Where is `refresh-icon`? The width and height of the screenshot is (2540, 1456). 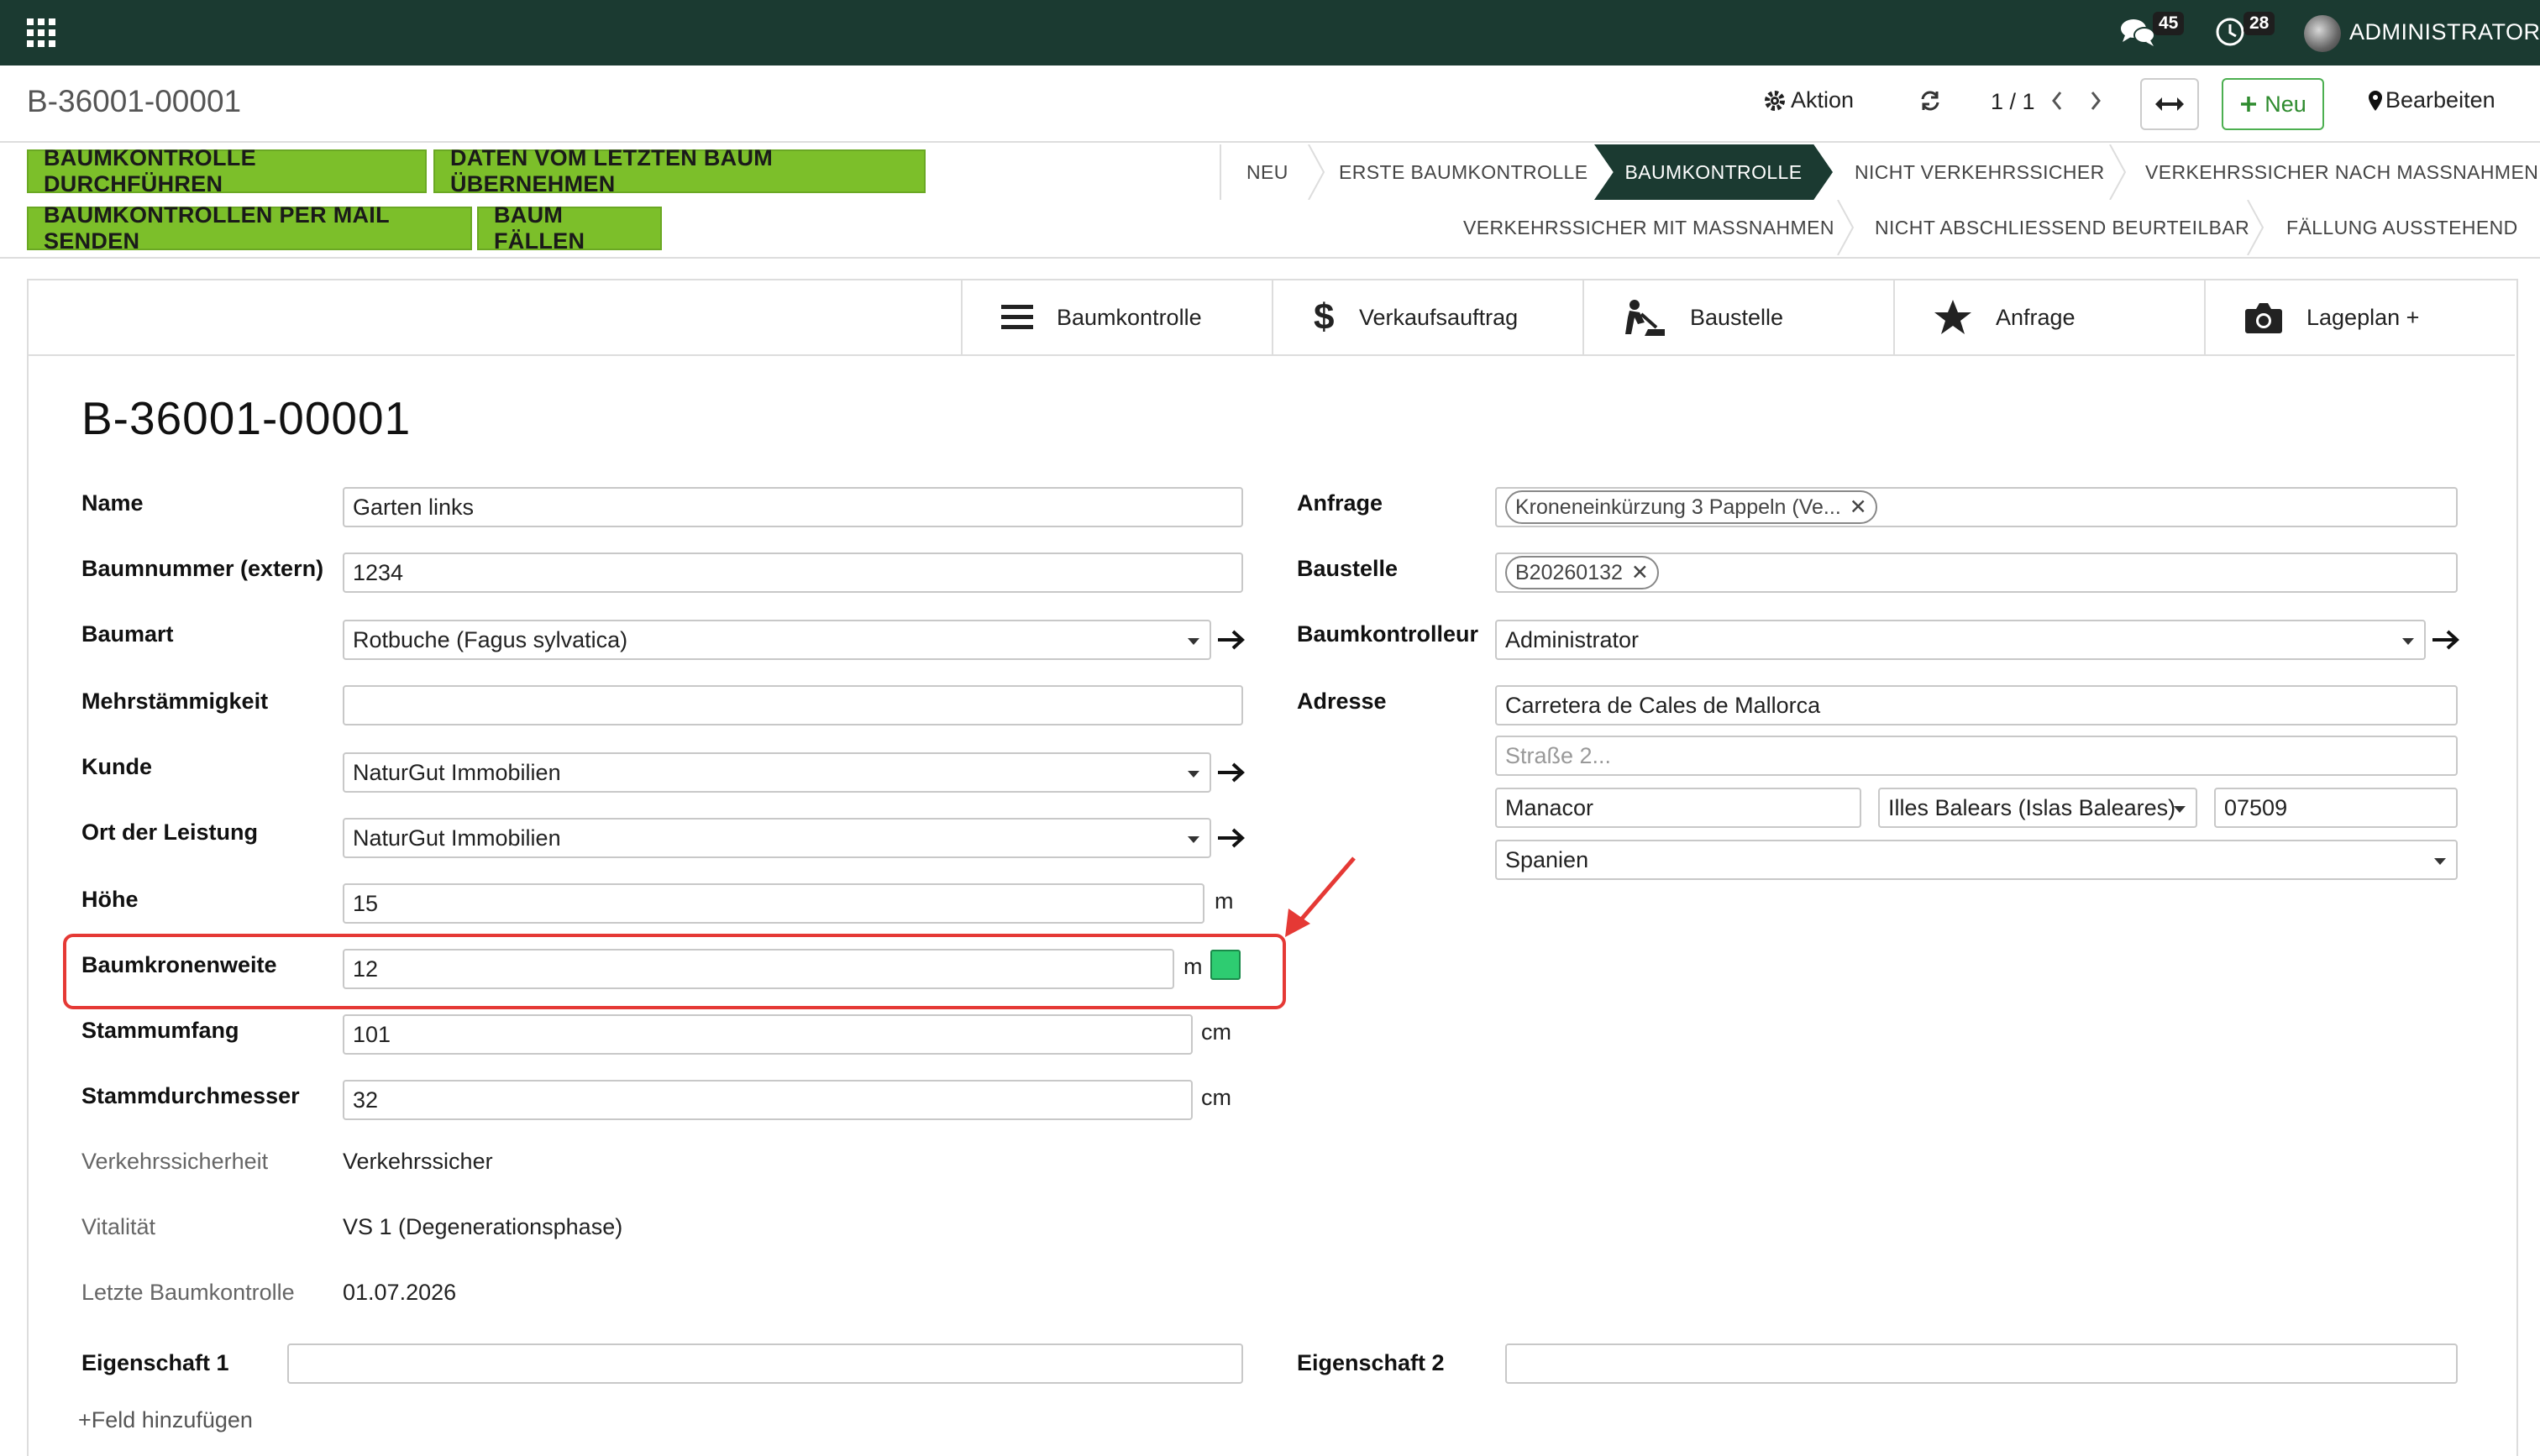 refresh-icon is located at coordinates (1930, 101).